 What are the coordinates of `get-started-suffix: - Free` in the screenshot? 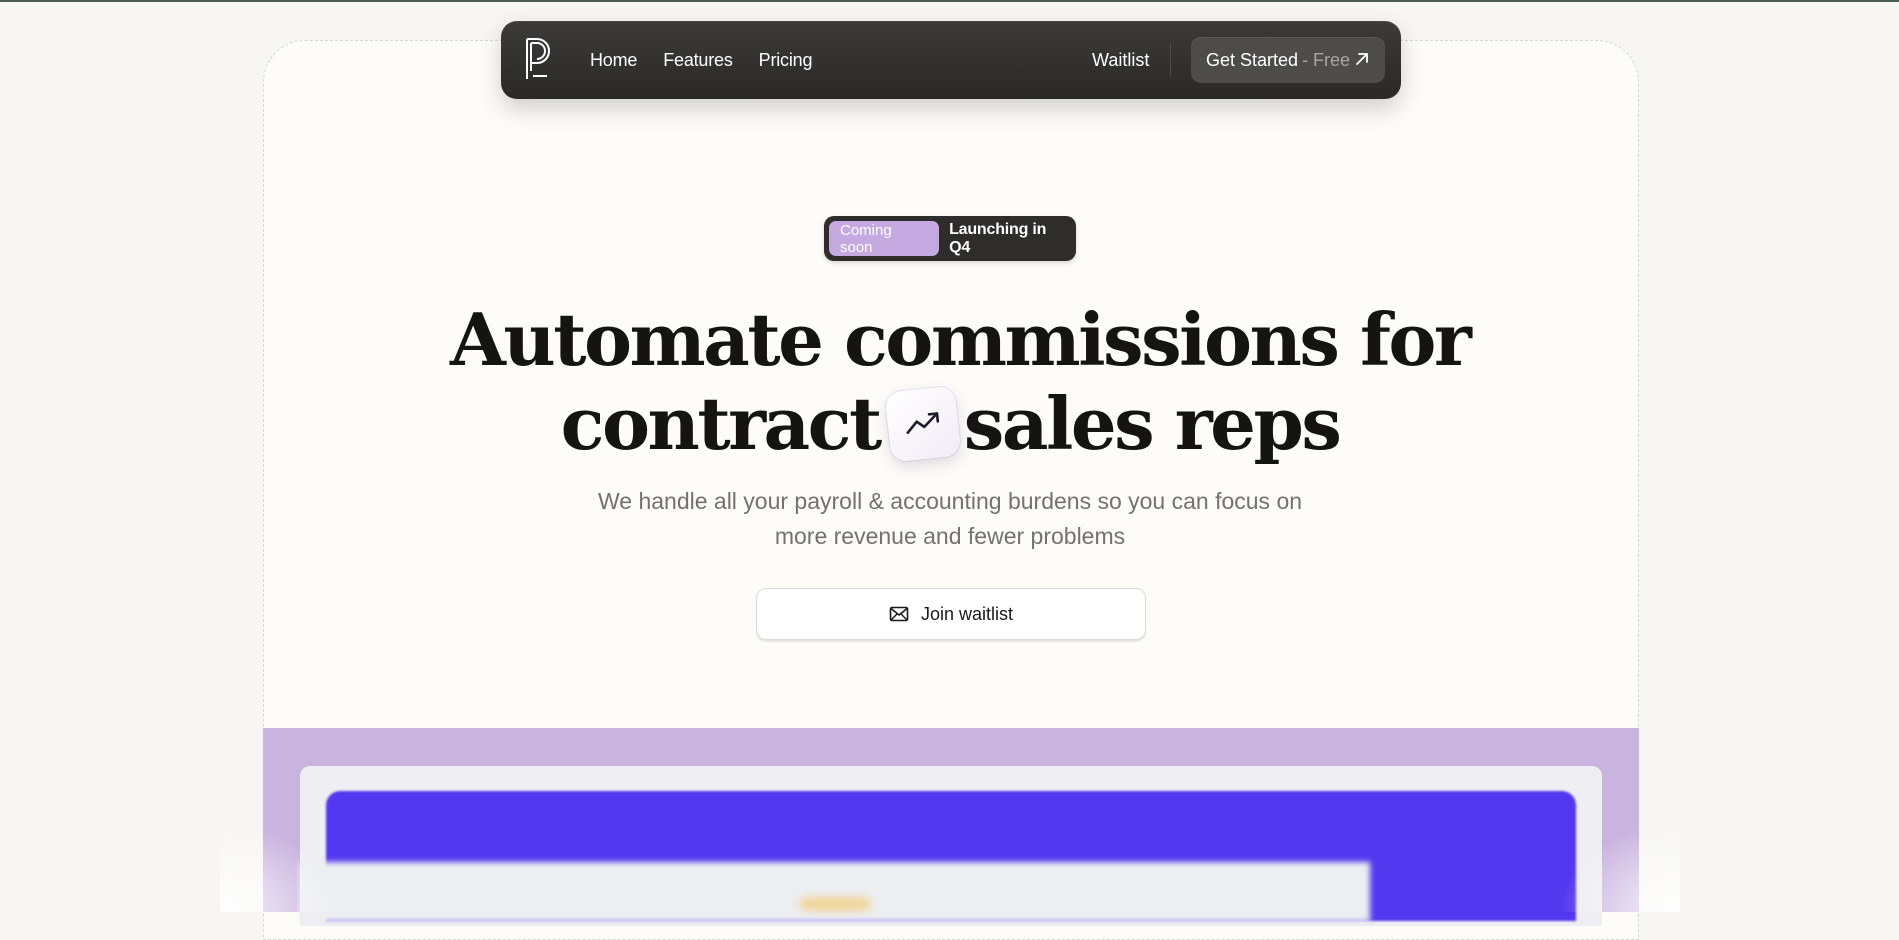 It's located at (1326, 59).